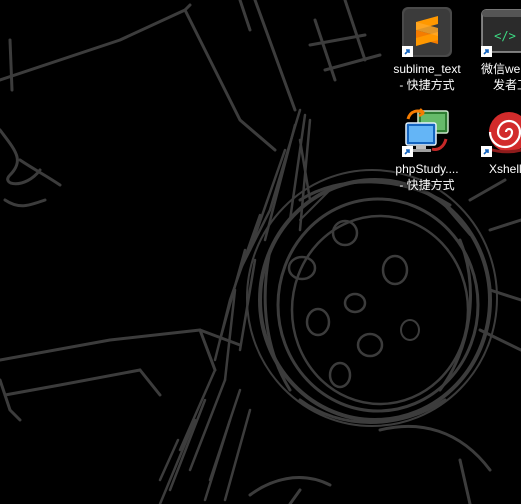  I want to click on desktop-icon-label: 微信web开 发者工具, so click(501, 77).